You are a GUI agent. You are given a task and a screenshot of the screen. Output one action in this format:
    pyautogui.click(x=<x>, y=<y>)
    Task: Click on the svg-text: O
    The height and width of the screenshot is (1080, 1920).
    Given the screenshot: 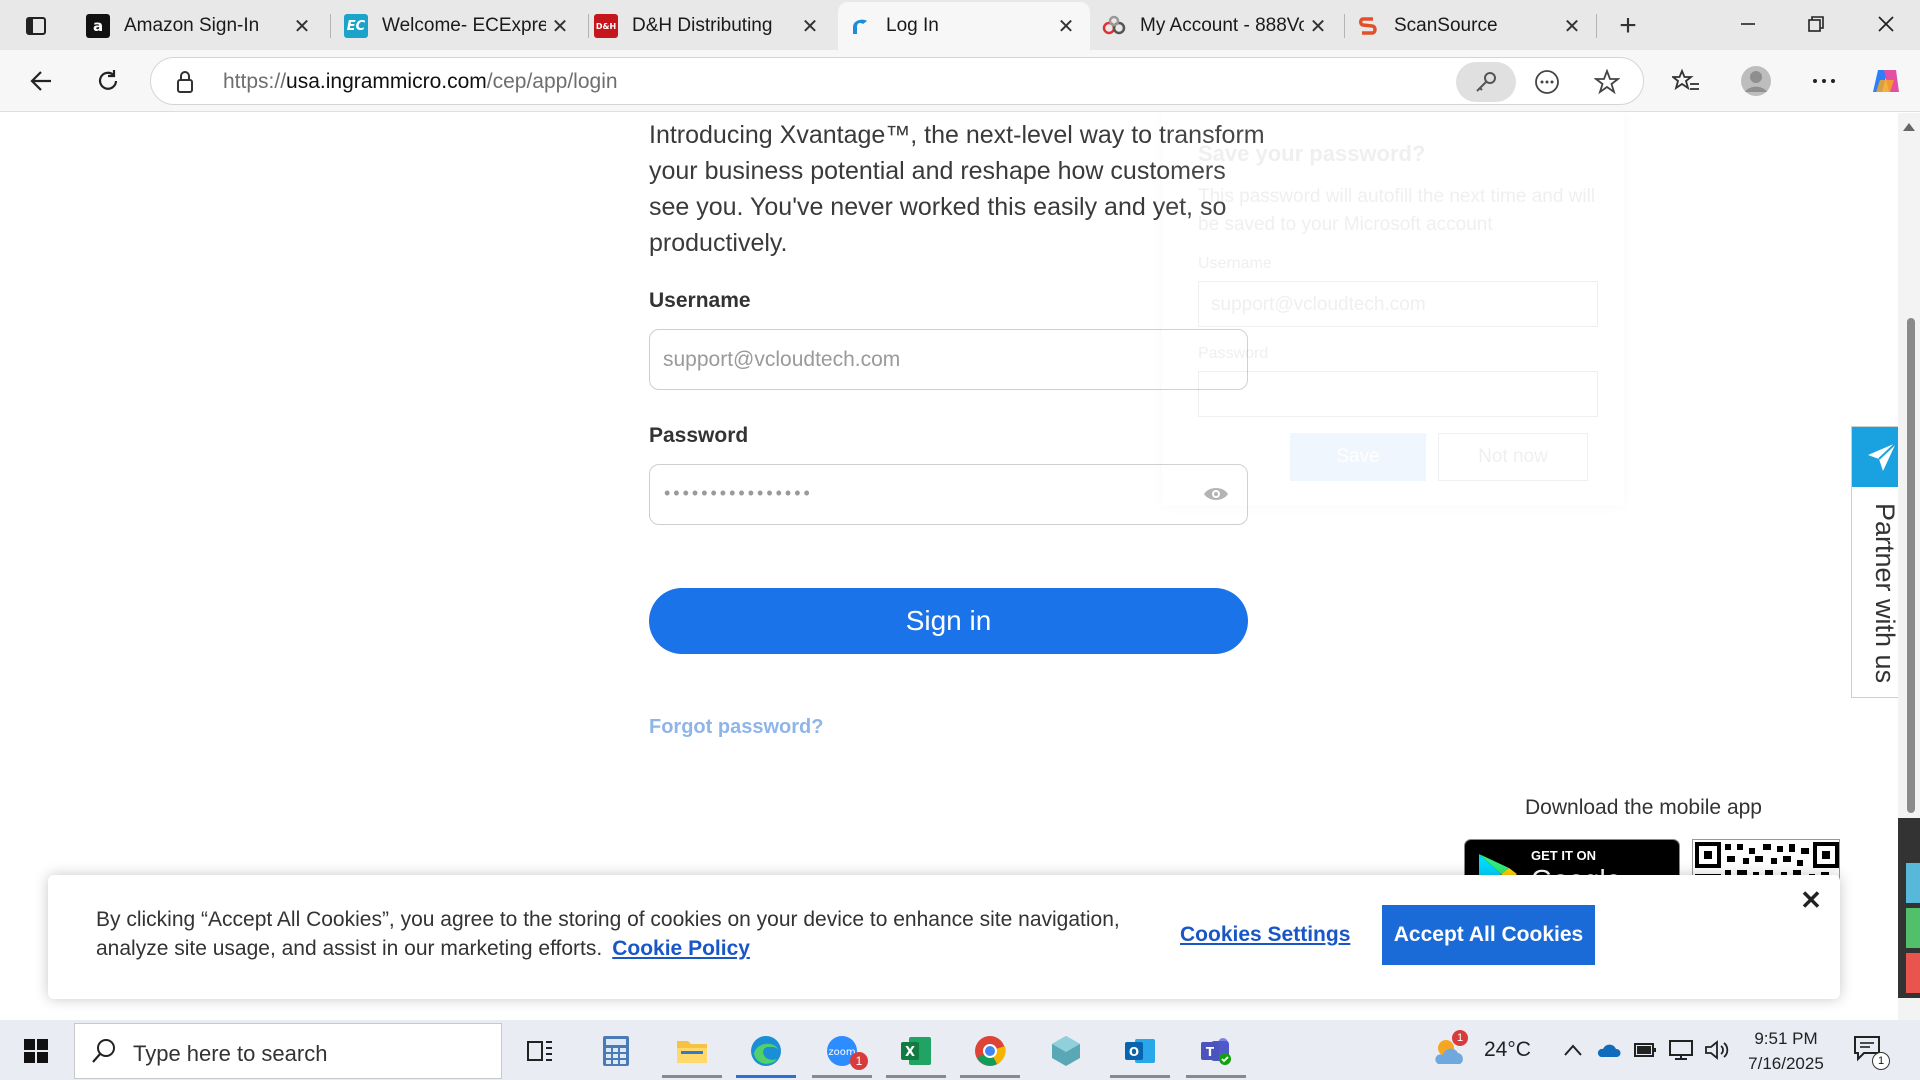 What is the action you would take?
    pyautogui.click(x=1134, y=1052)
    